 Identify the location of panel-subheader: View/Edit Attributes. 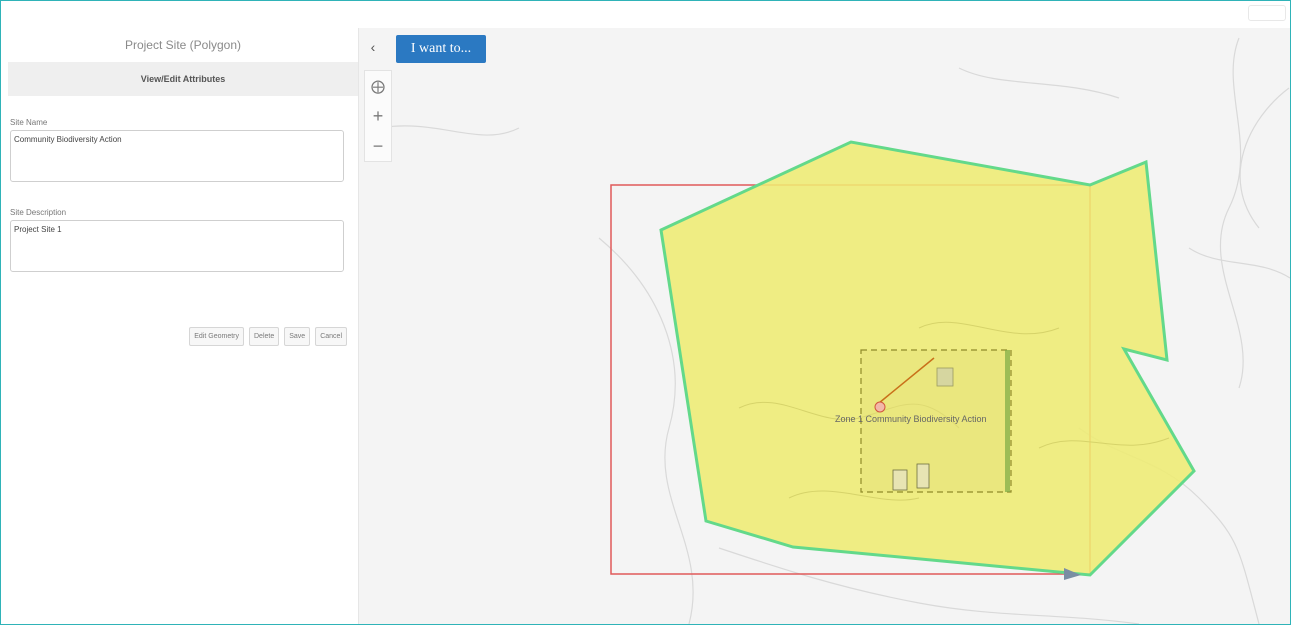
(183, 79).